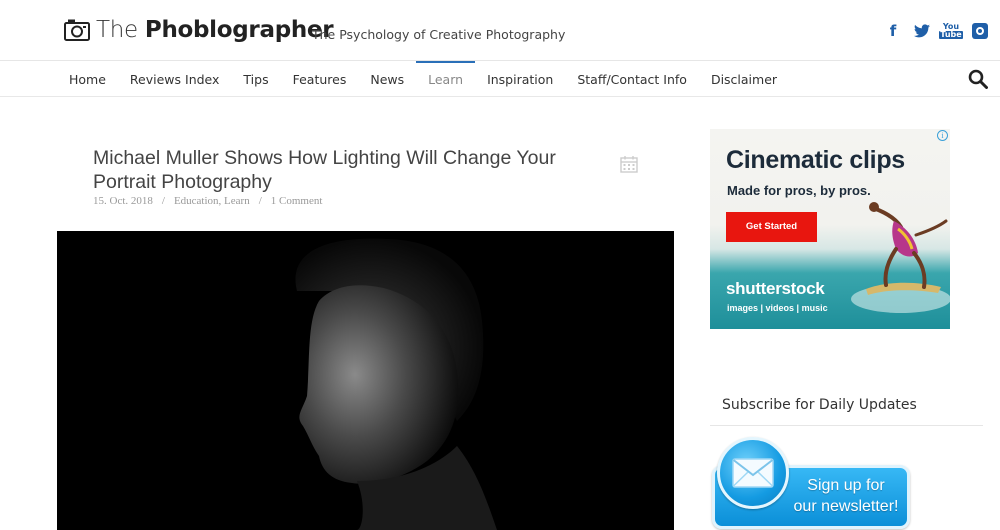  I want to click on nav-item-reviews-index: Reviews Index, so click(175, 79).